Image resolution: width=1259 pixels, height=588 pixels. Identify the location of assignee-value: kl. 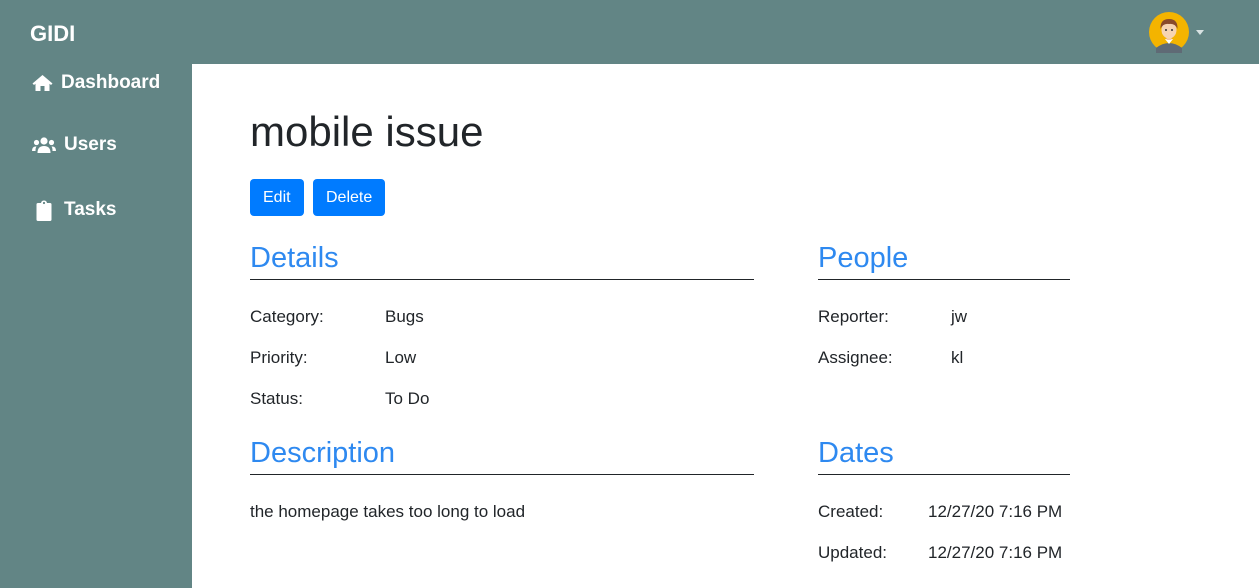
(957, 357).